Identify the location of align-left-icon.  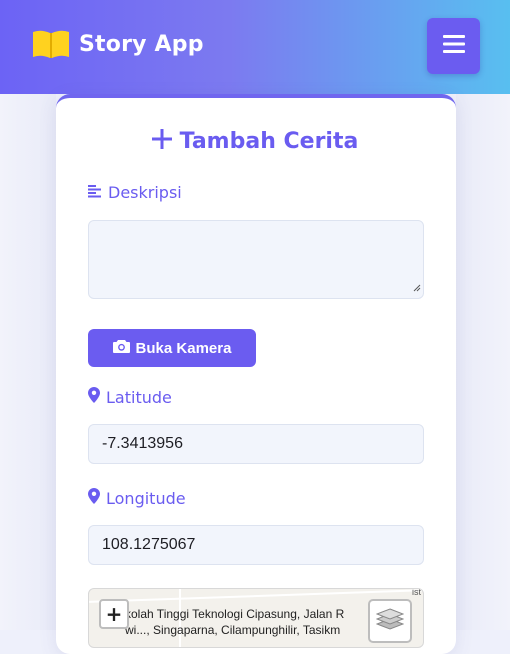
(98, 192).